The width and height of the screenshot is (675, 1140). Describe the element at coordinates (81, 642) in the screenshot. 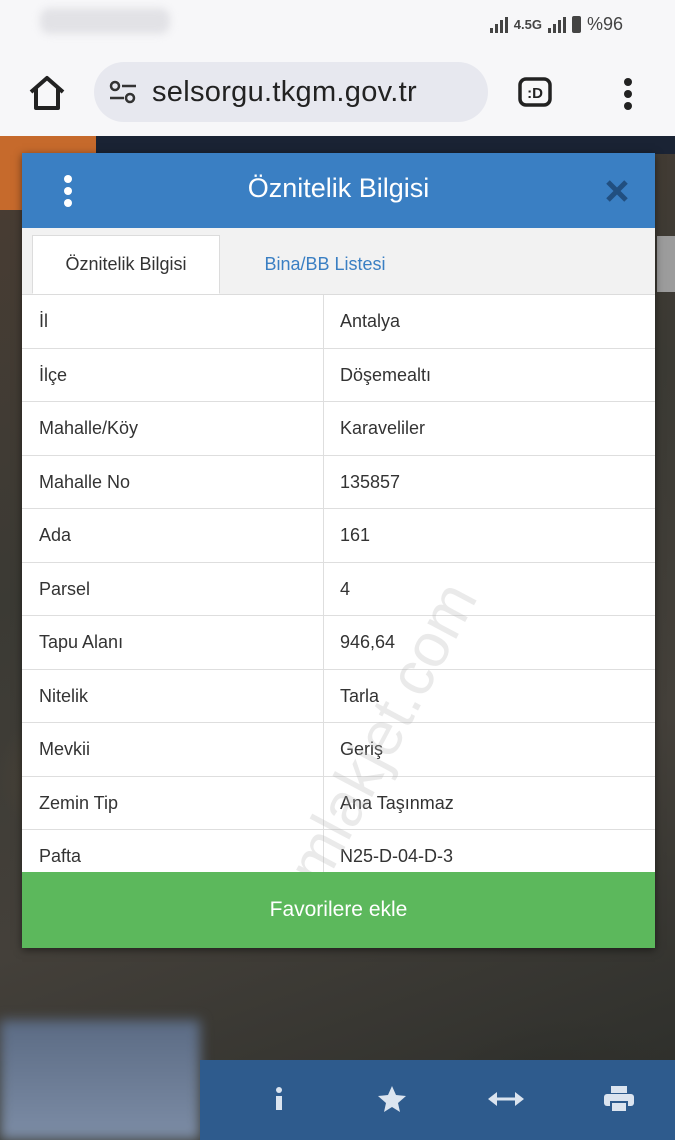

I see `row-key: Tapu Alanı` at that location.